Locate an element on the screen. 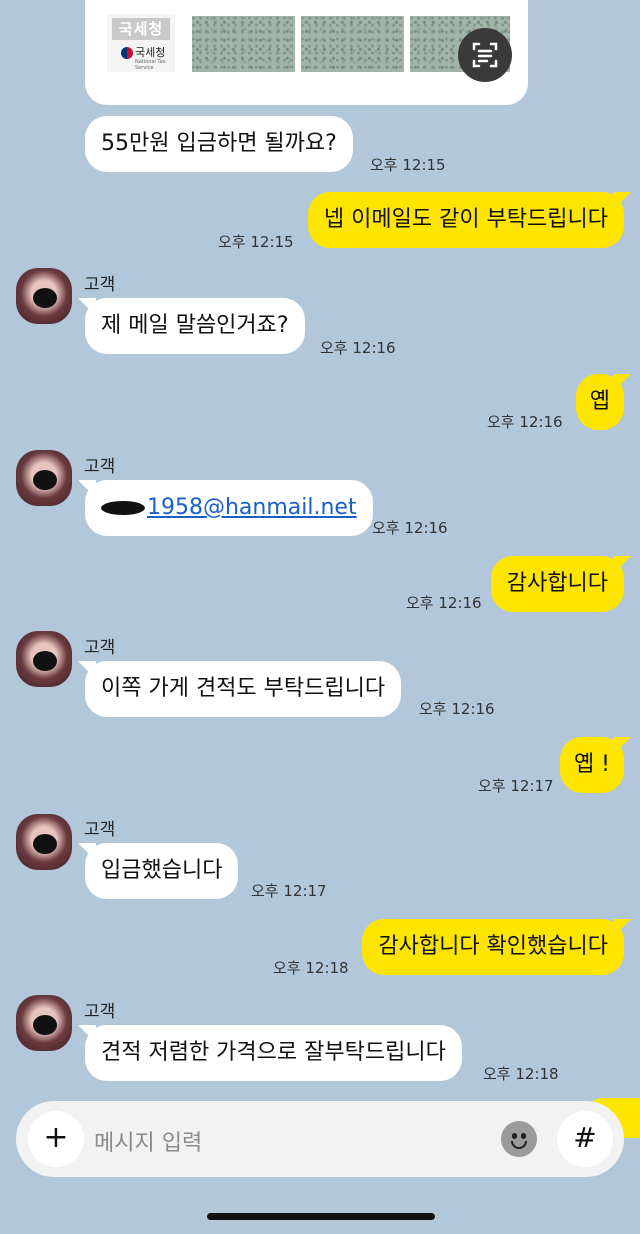  emoji-button is located at coordinates (519, 1139).